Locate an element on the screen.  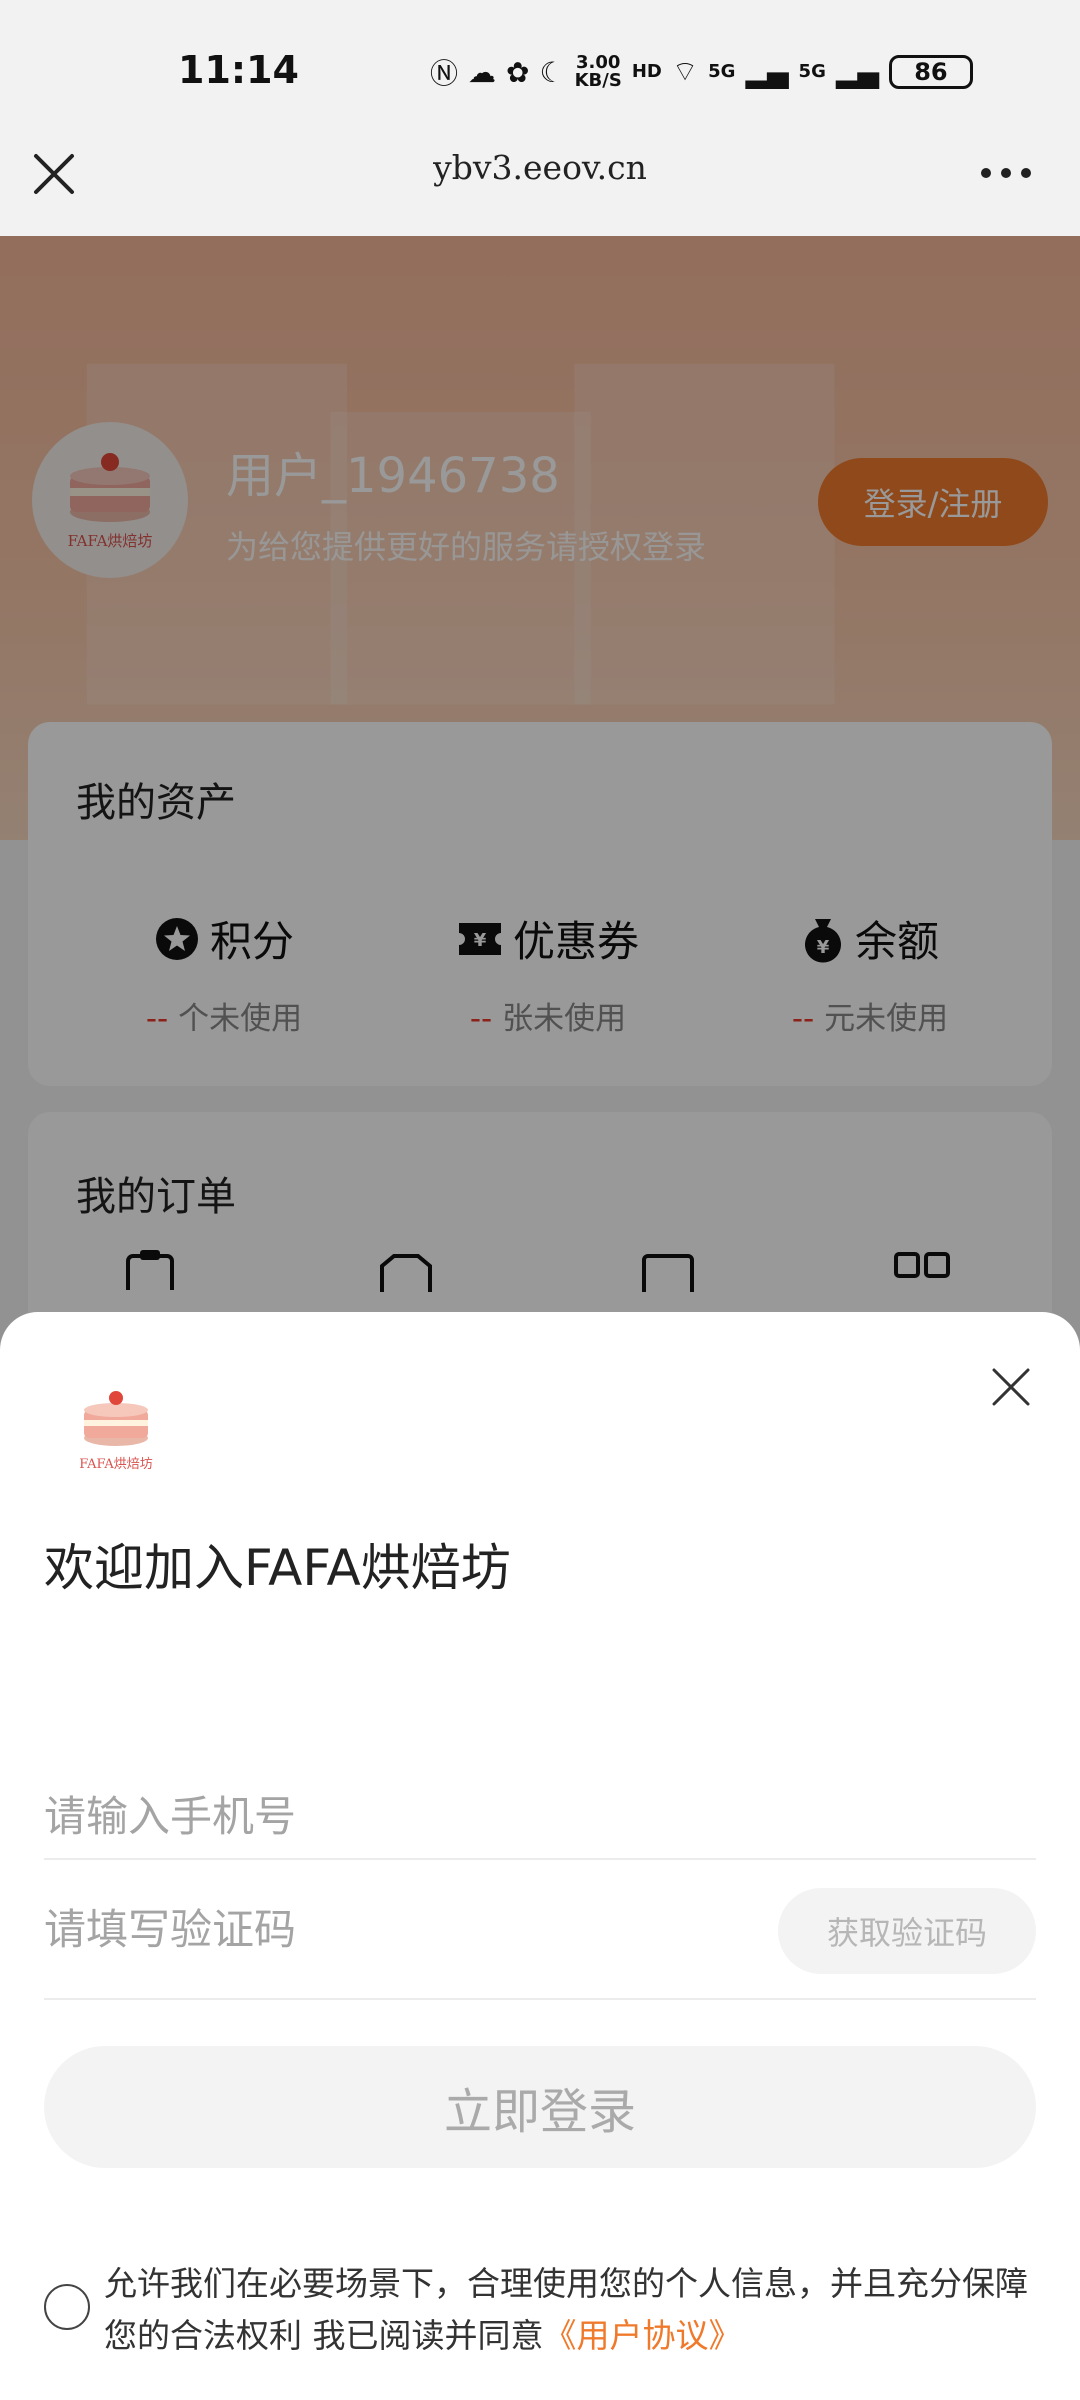
net-speed: 3.00 KB/S is located at coordinates (598, 71).